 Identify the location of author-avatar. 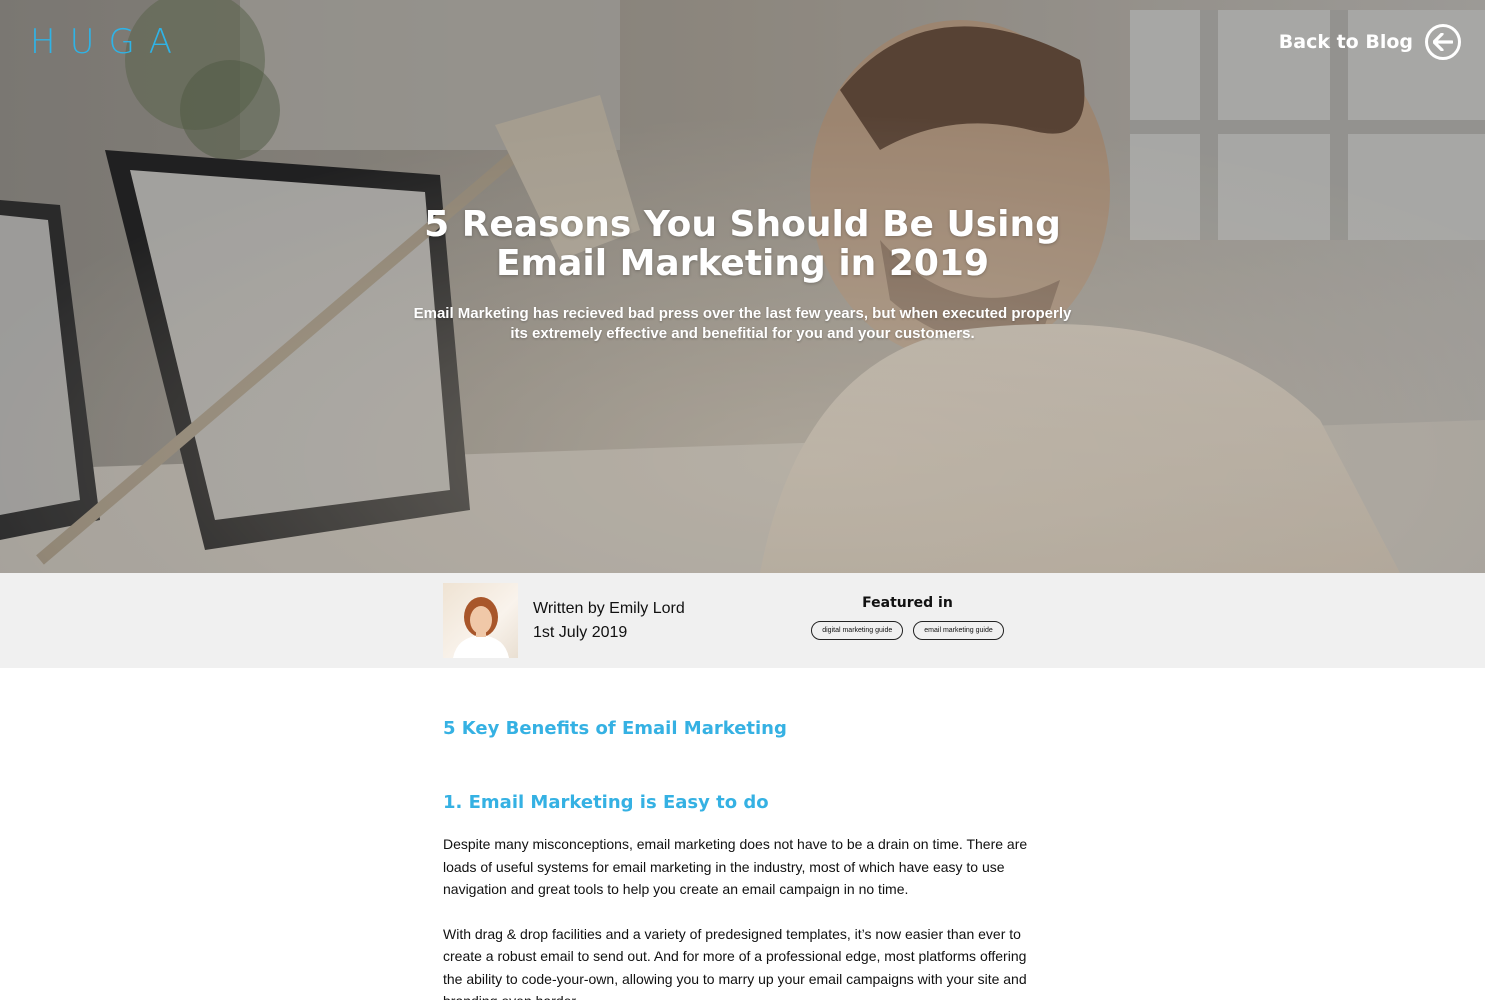
(480, 620).